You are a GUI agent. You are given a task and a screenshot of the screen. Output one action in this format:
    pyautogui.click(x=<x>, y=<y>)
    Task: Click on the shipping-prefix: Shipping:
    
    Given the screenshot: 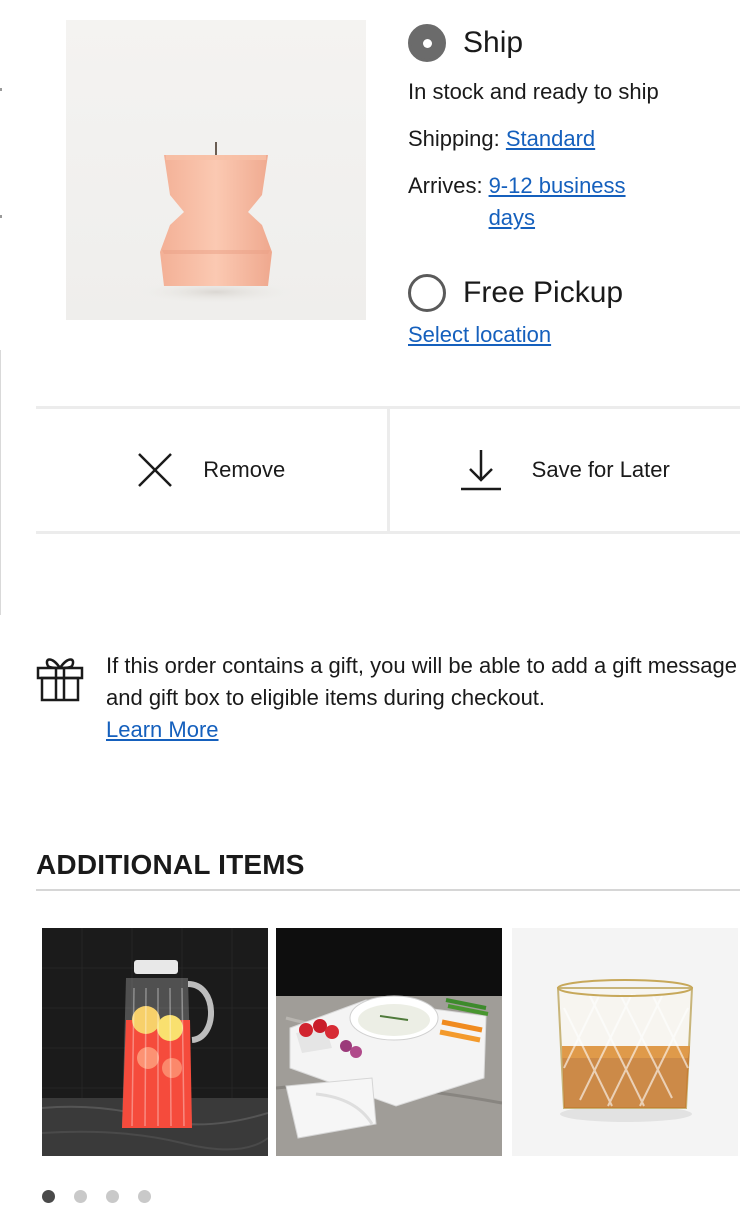 What is the action you would take?
    pyautogui.click(x=454, y=138)
    